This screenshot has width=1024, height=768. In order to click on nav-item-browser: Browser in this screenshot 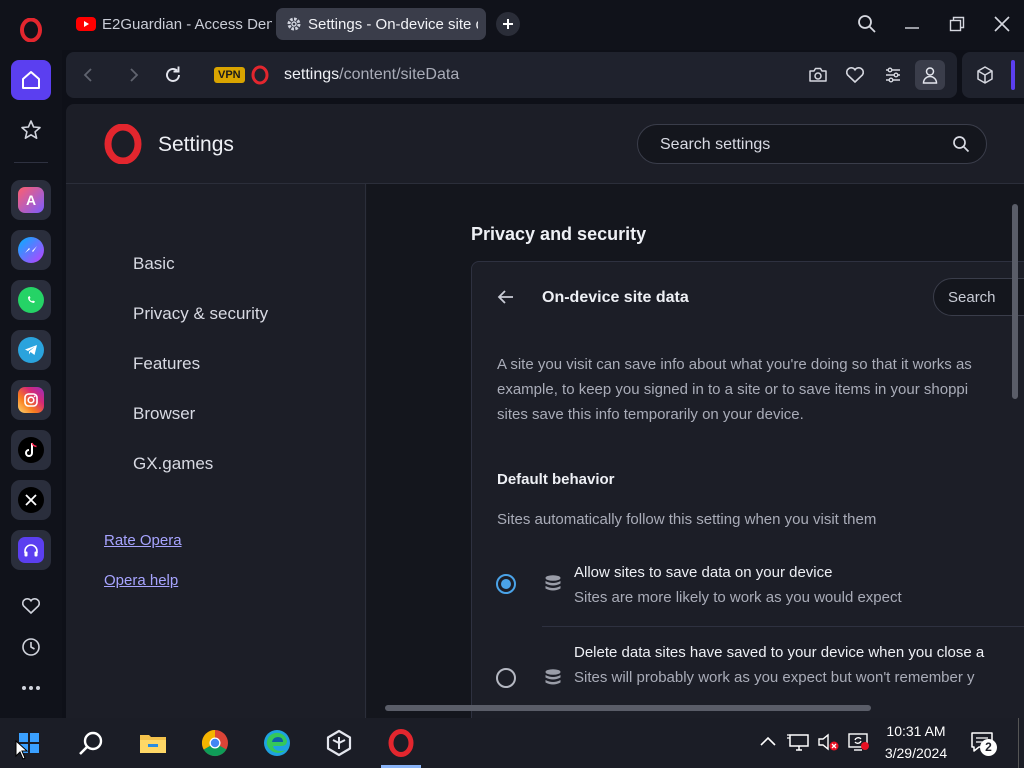, I will do `click(164, 414)`.